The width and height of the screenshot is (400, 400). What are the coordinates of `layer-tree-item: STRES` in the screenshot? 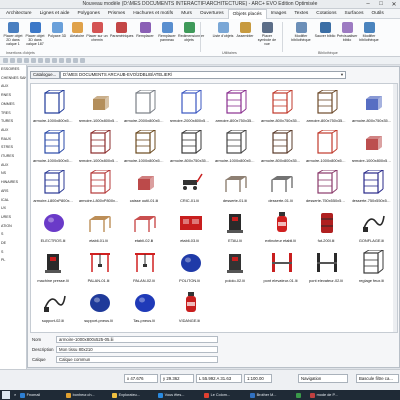 It's located at (13, 147).